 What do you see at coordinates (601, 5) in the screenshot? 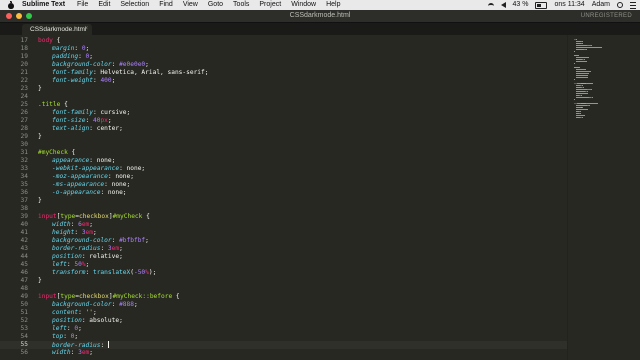
I see `user-name: Adam` at bounding box center [601, 5].